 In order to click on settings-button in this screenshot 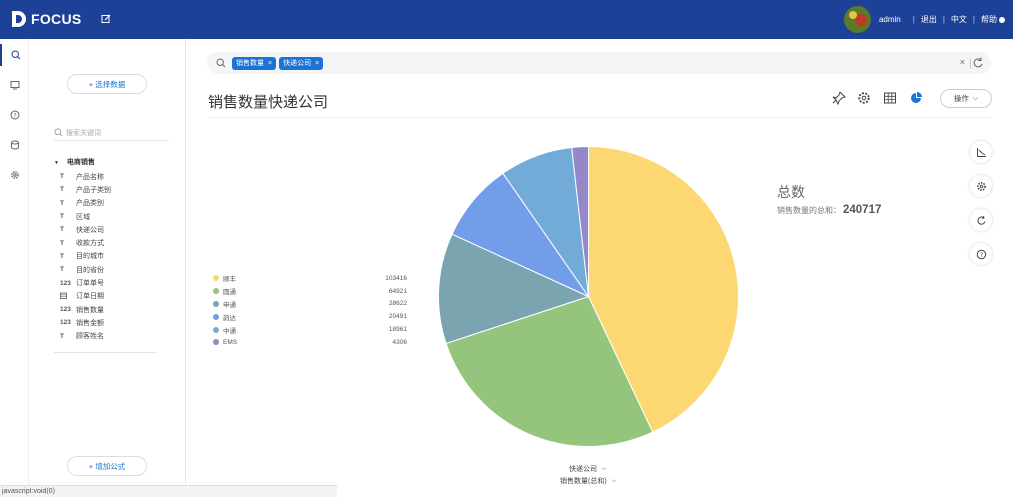, I will do `click(864, 98)`.